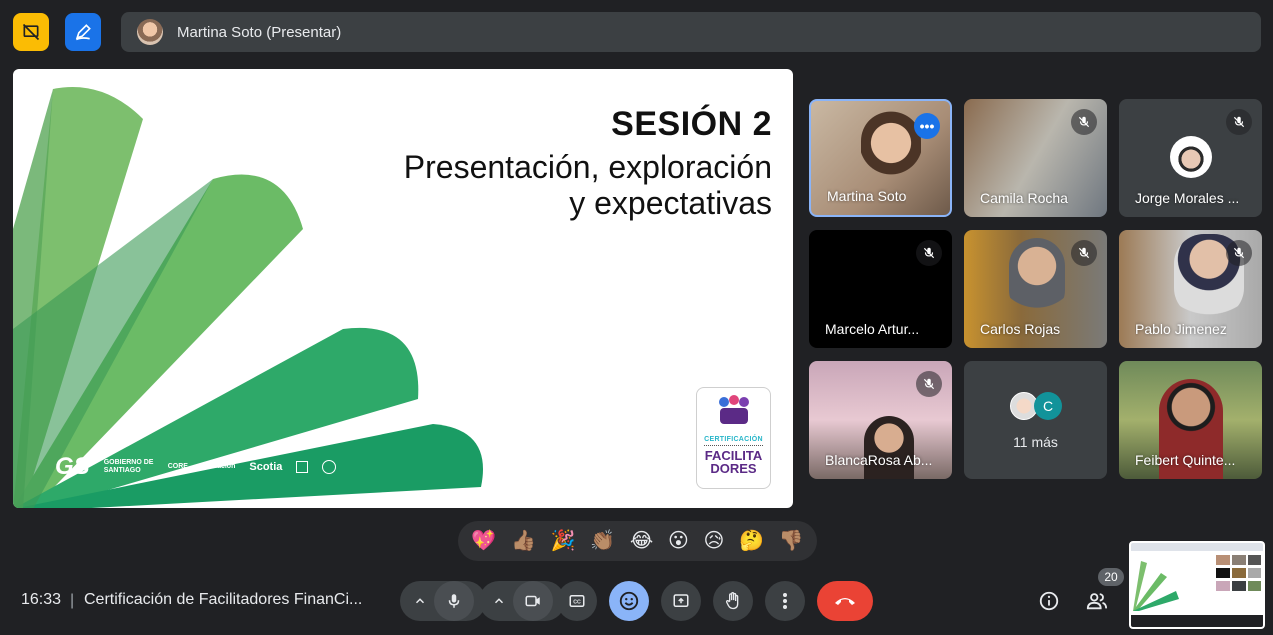 Image resolution: width=1273 pixels, height=635 pixels. What do you see at coordinates (678, 541) in the screenshot?
I see `reaction-surprised: 😮` at bounding box center [678, 541].